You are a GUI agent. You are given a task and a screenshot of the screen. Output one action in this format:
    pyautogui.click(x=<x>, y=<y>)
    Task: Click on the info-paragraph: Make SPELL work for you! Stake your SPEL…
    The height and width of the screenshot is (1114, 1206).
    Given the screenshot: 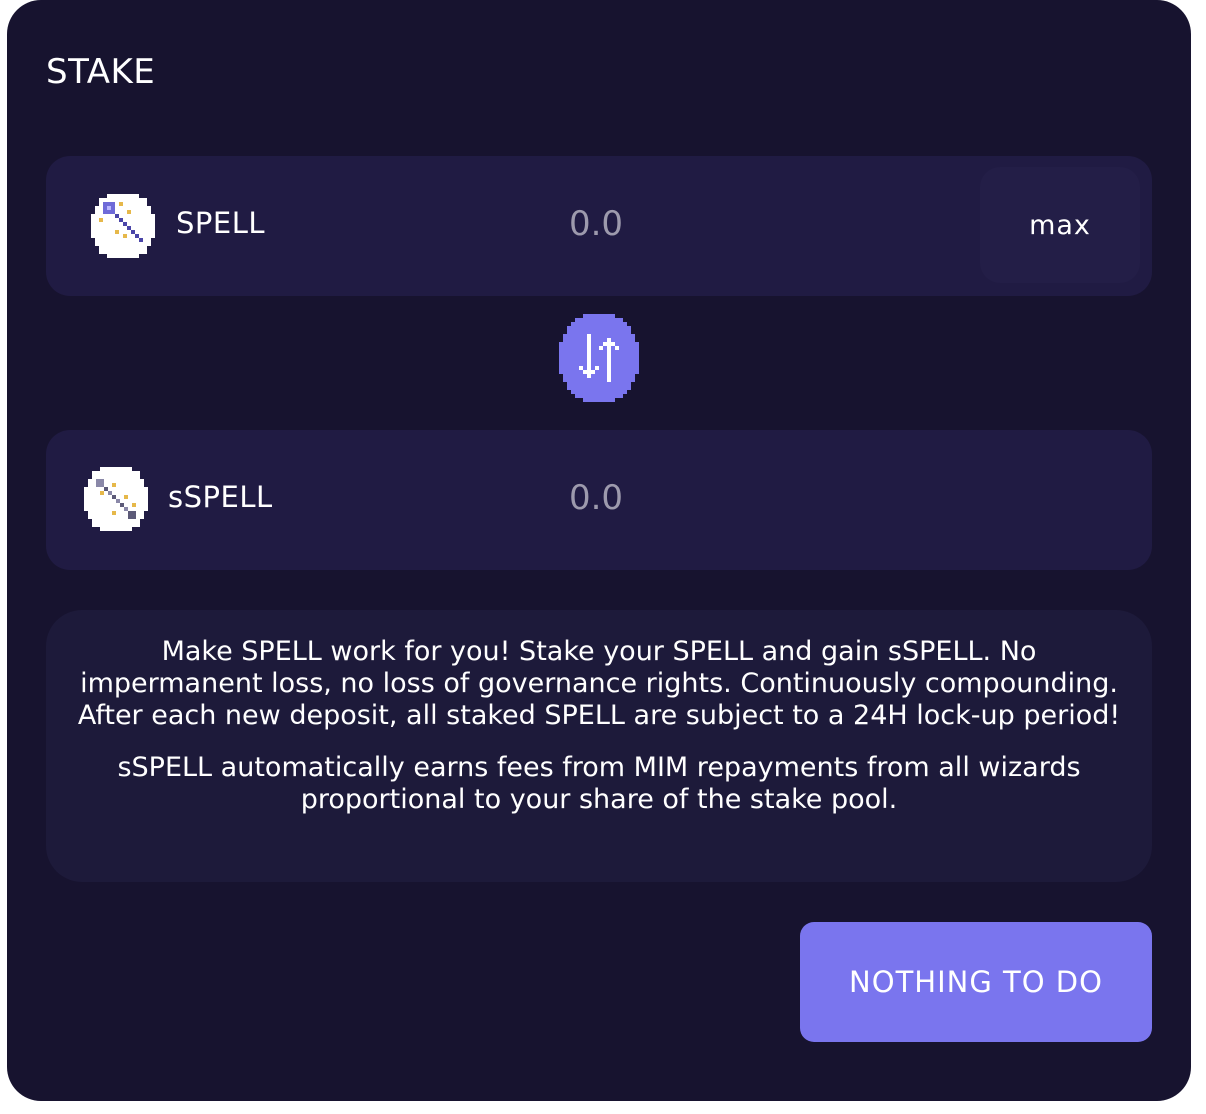 What is the action you would take?
    pyautogui.click(x=599, y=683)
    